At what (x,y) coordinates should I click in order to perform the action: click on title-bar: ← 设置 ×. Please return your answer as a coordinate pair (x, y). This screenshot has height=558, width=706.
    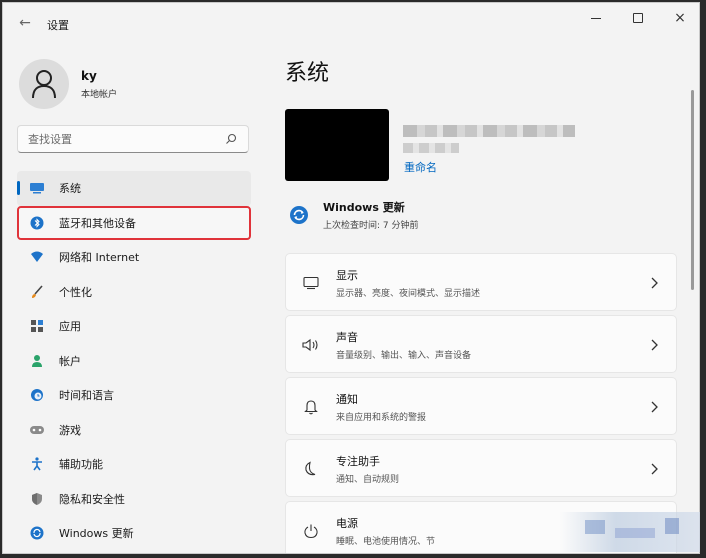
    Looking at the image, I should click on (351, 23).